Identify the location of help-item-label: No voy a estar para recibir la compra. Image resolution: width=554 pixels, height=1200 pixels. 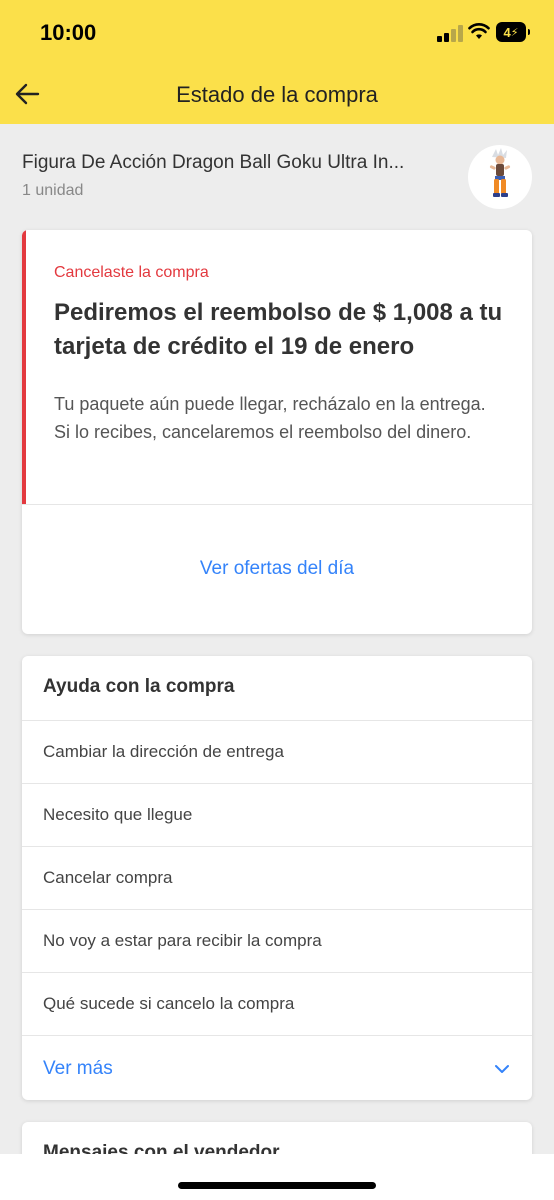
(182, 940).